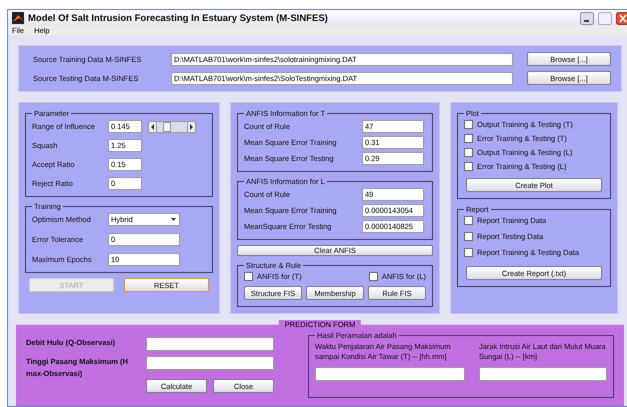 Image resolution: width=627 pixels, height=407 pixels. What do you see at coordinates (621, 18) in the screenshot?
I see `close-icon` at bounding box center [621, 18].